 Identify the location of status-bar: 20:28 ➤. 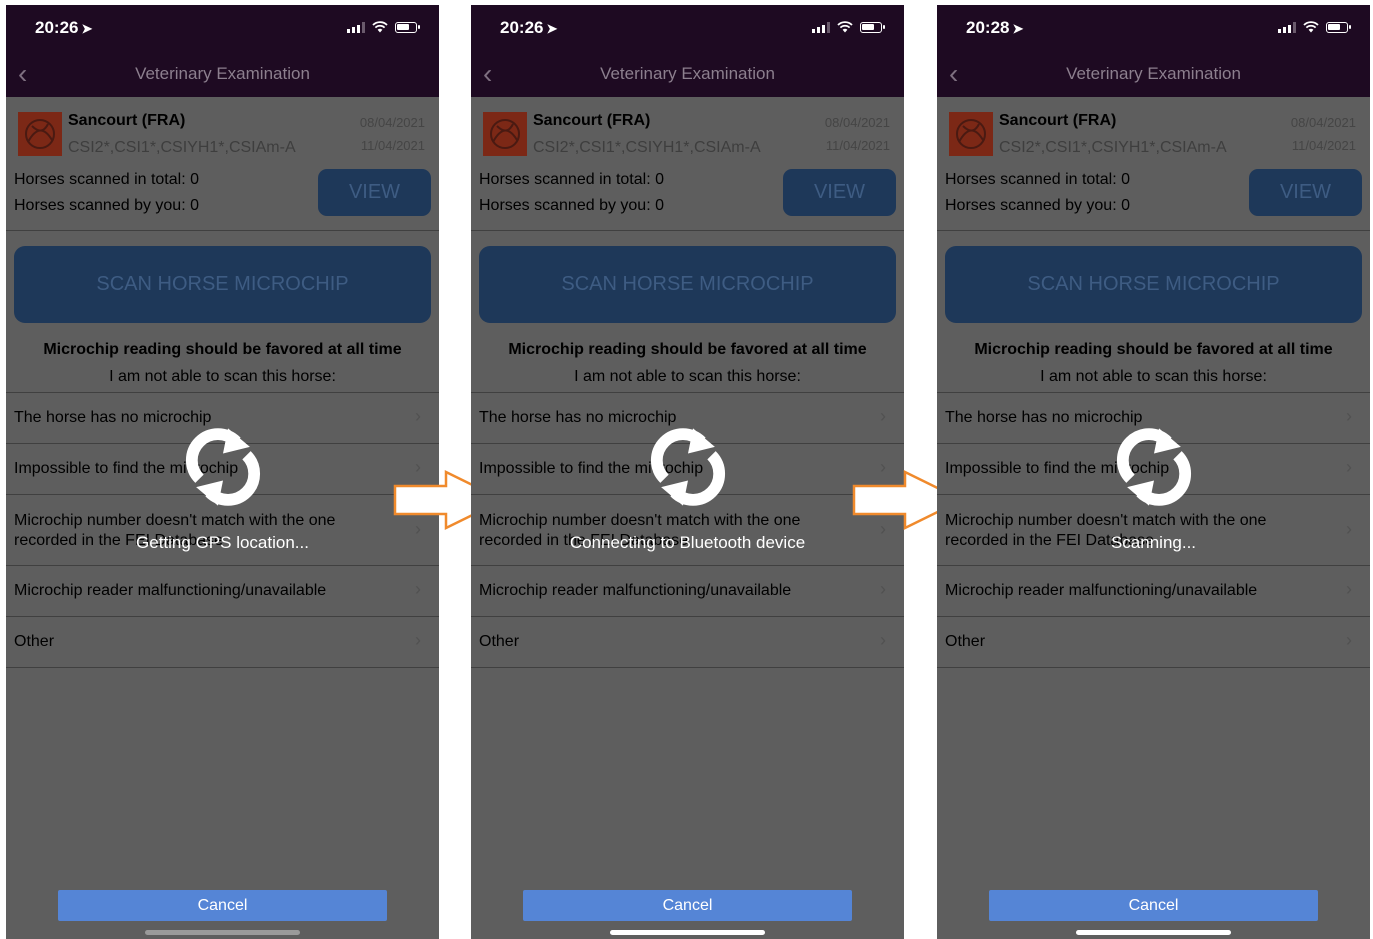
(1153, 27).